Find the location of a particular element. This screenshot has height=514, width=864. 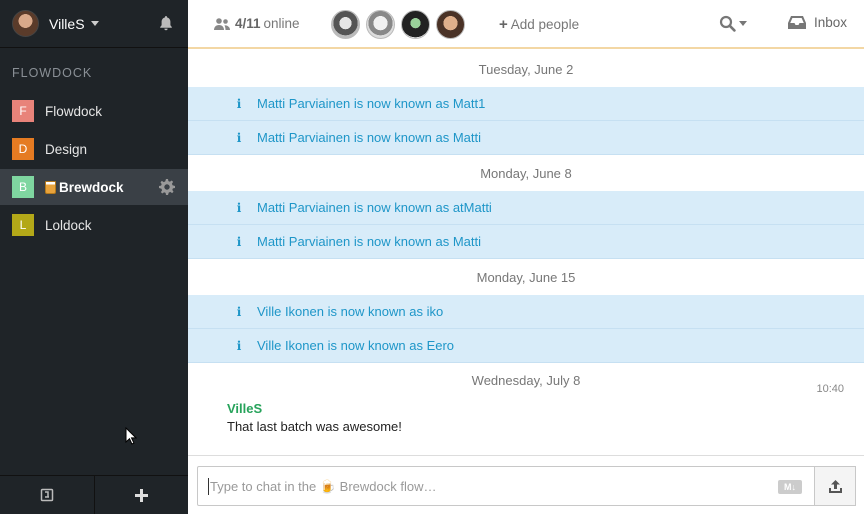

sidebar-item-label: Flowdock is located at coordinates (74, 111).